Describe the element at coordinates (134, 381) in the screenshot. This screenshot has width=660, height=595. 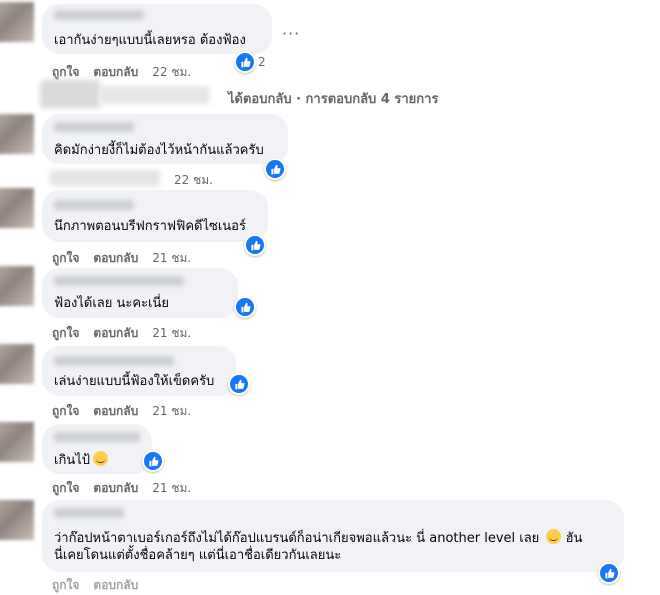
I see `comment-text: เล่นง่ายแบบนี้ฟ้องให้เข็ดครับ` at that location.